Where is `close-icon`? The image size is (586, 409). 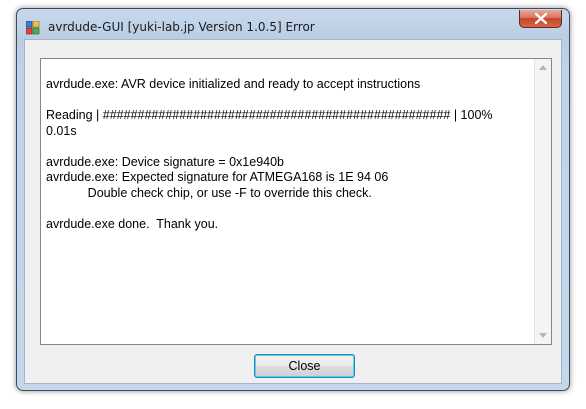 close-icon is located at coordinates (541, 18).